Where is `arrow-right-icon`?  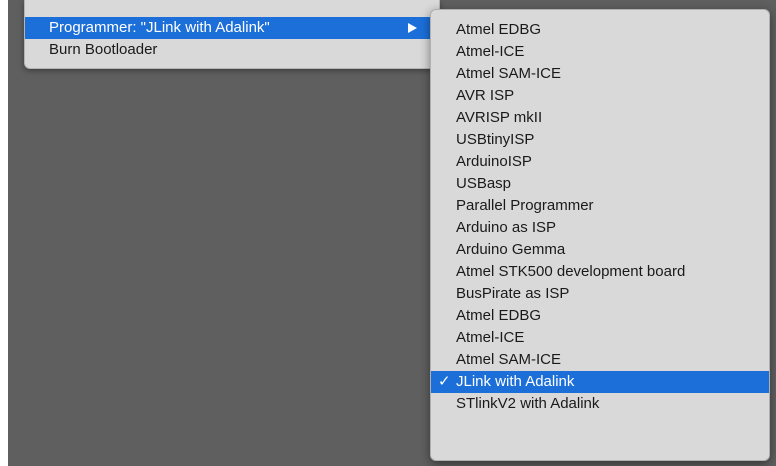 arrow-right-icon is located at coordinates (412, 28).